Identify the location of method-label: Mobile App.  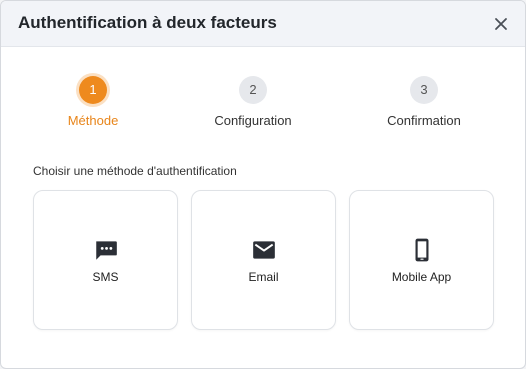
(421, 277).